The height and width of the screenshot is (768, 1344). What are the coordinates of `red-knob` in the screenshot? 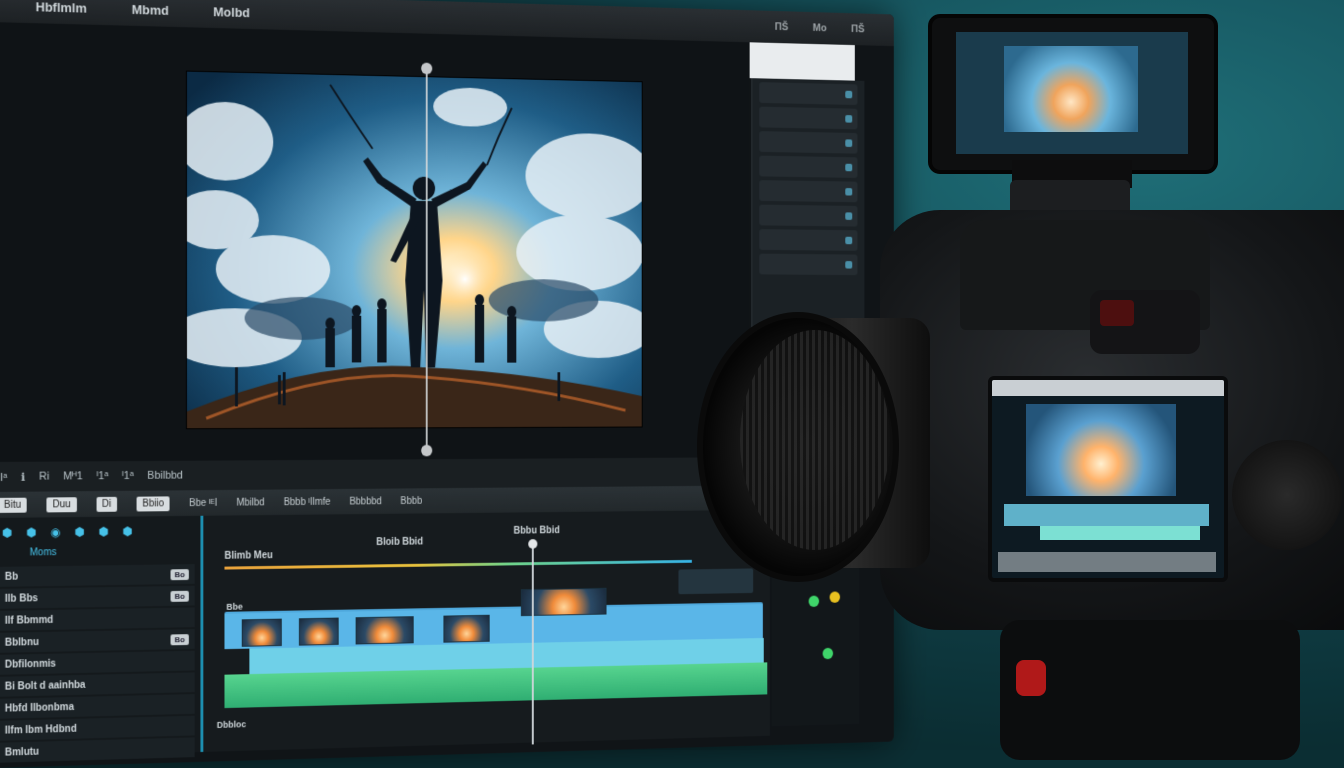 It's located at (1031, 678).